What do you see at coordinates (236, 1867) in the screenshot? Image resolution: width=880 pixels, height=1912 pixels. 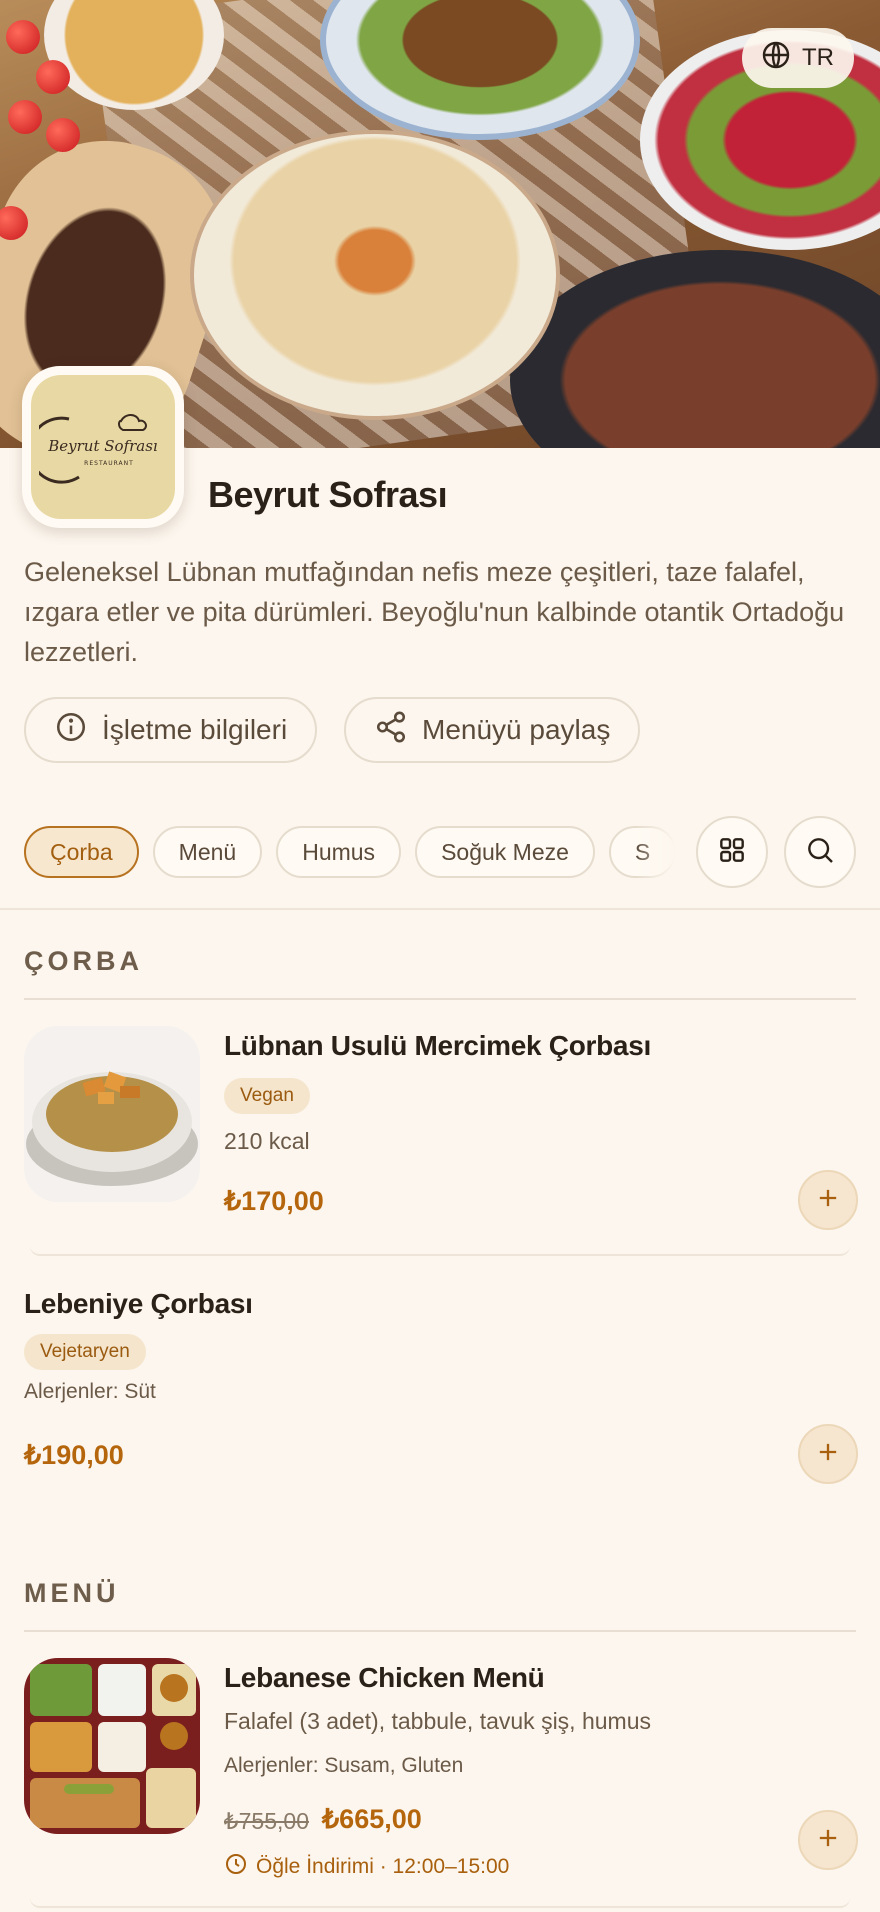 I see `clock-icon` at bounding box center [236, 1867].